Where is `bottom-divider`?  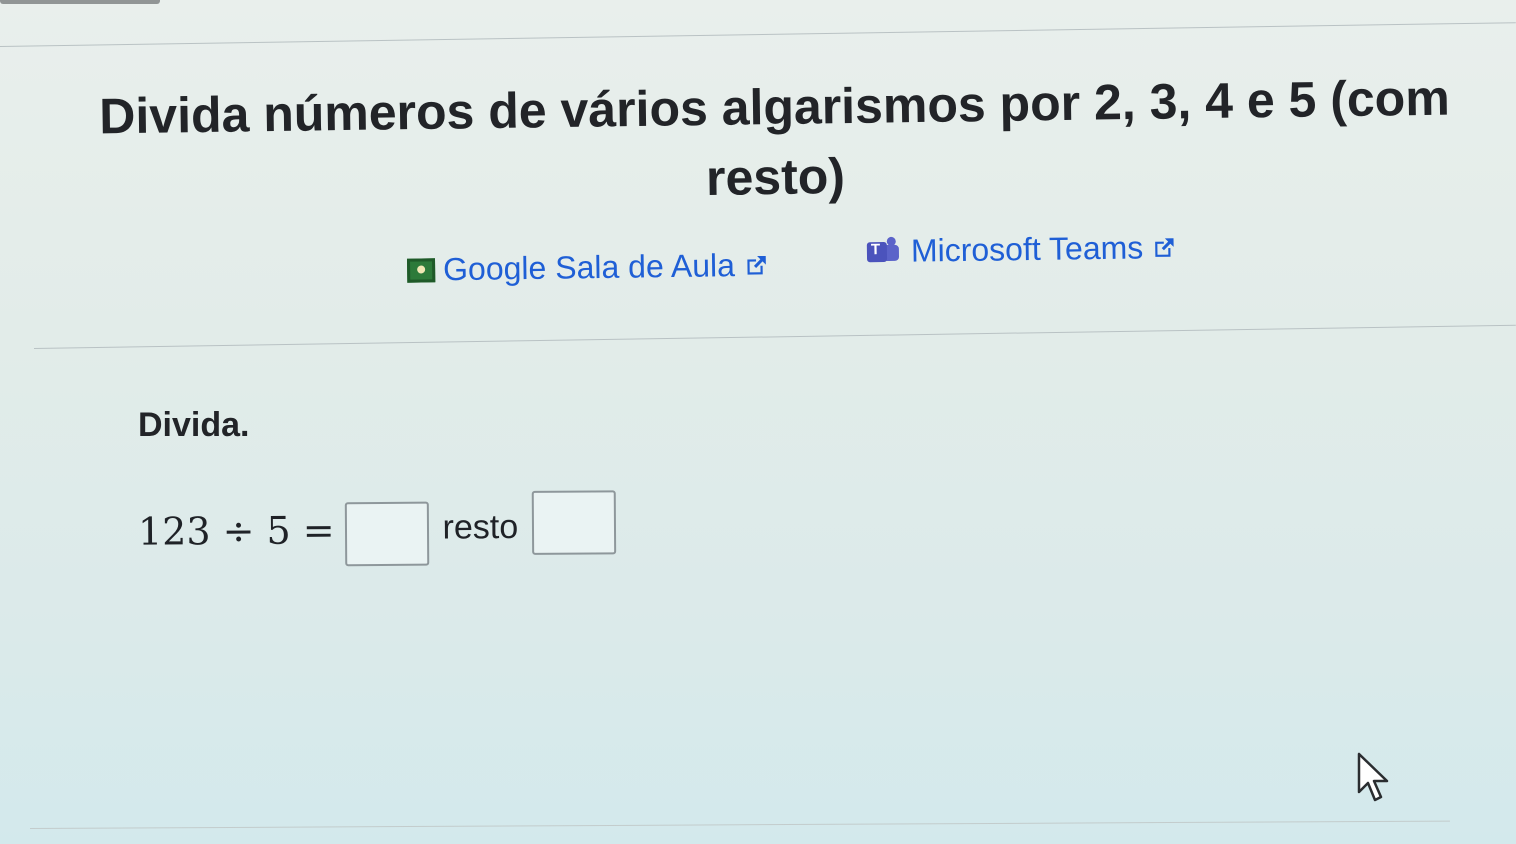 bottom-divider is located at coordinates (739, 824).